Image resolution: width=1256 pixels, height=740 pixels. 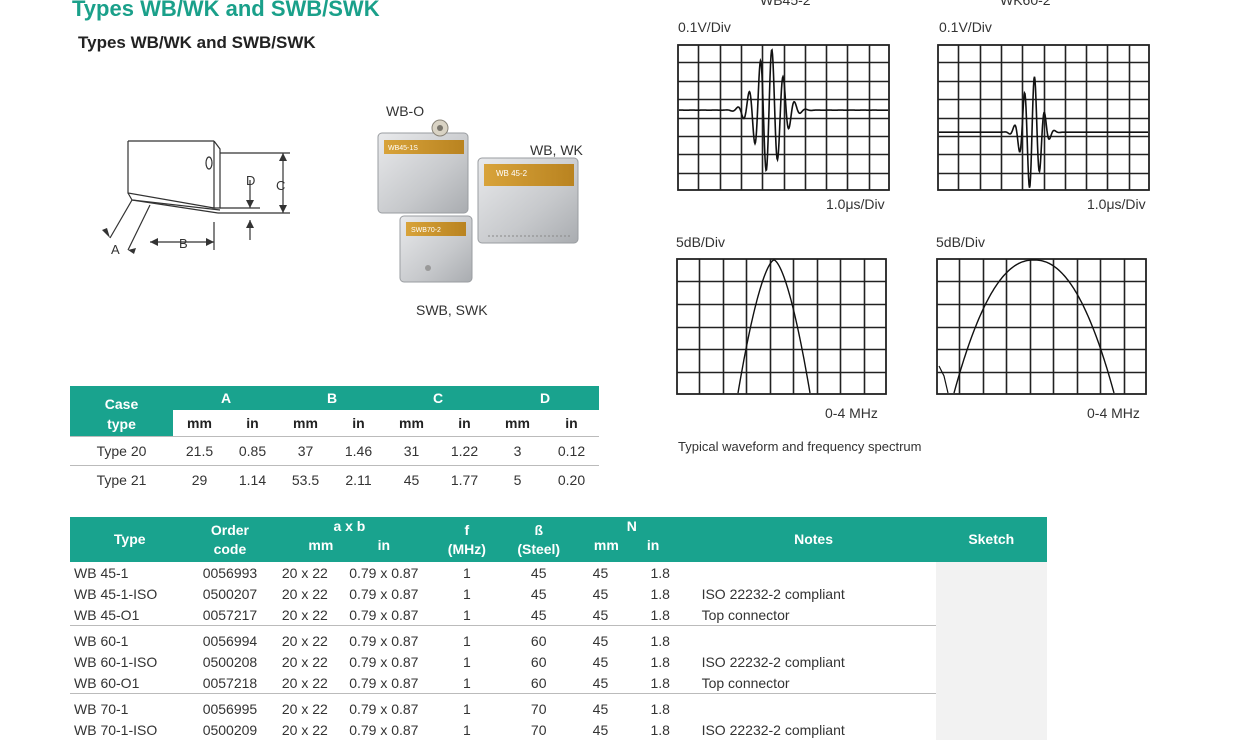 What do you see at coordinates (358, 480) in the screenshot?
I see `table-cell: 2.11` at bounding box center [358, 480].